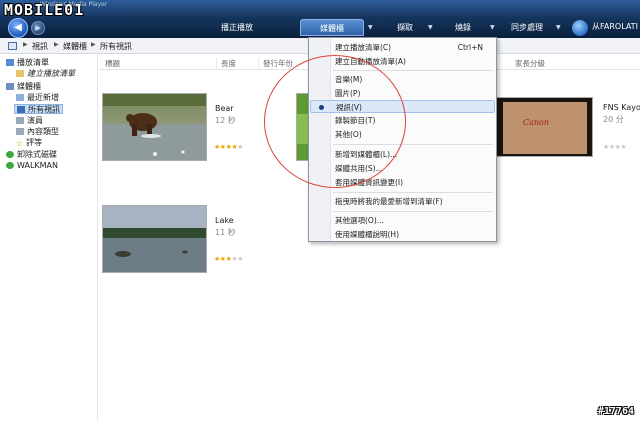 The height and width of the screenshot is (421, 640). Describe the element at coordinates (237, 27) in the screenshot. I see `tab-now-playing: 播正播放` at that location.